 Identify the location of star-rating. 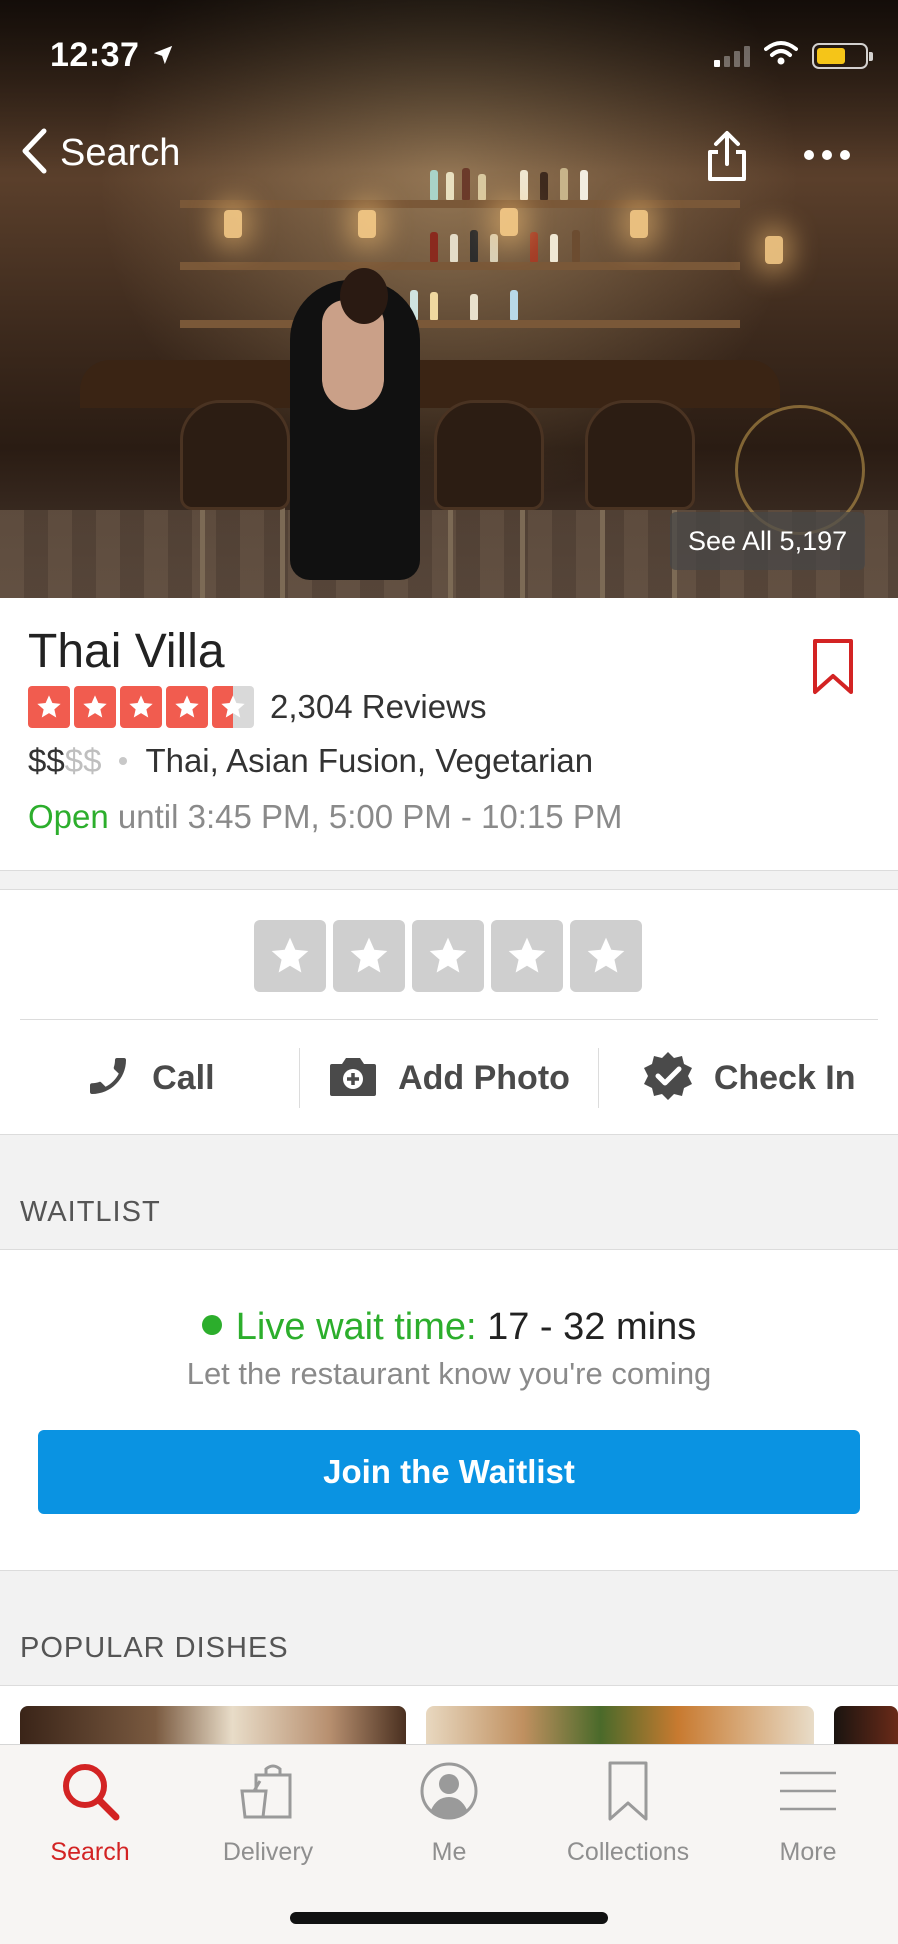
(141, 707).